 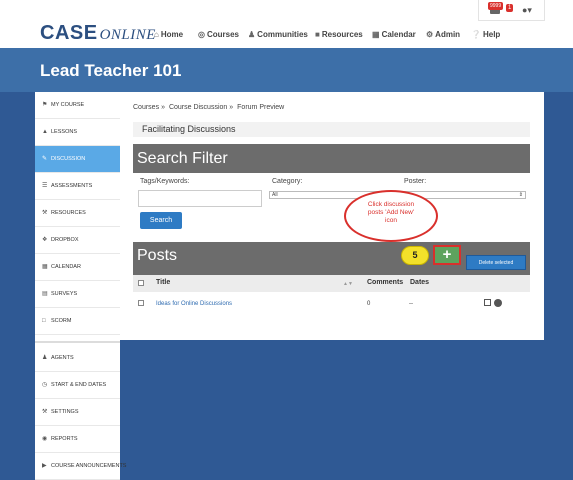 I want to click on sidebar-item-dropbox: ❖ DROPBOX, so click(x=77, y=240).